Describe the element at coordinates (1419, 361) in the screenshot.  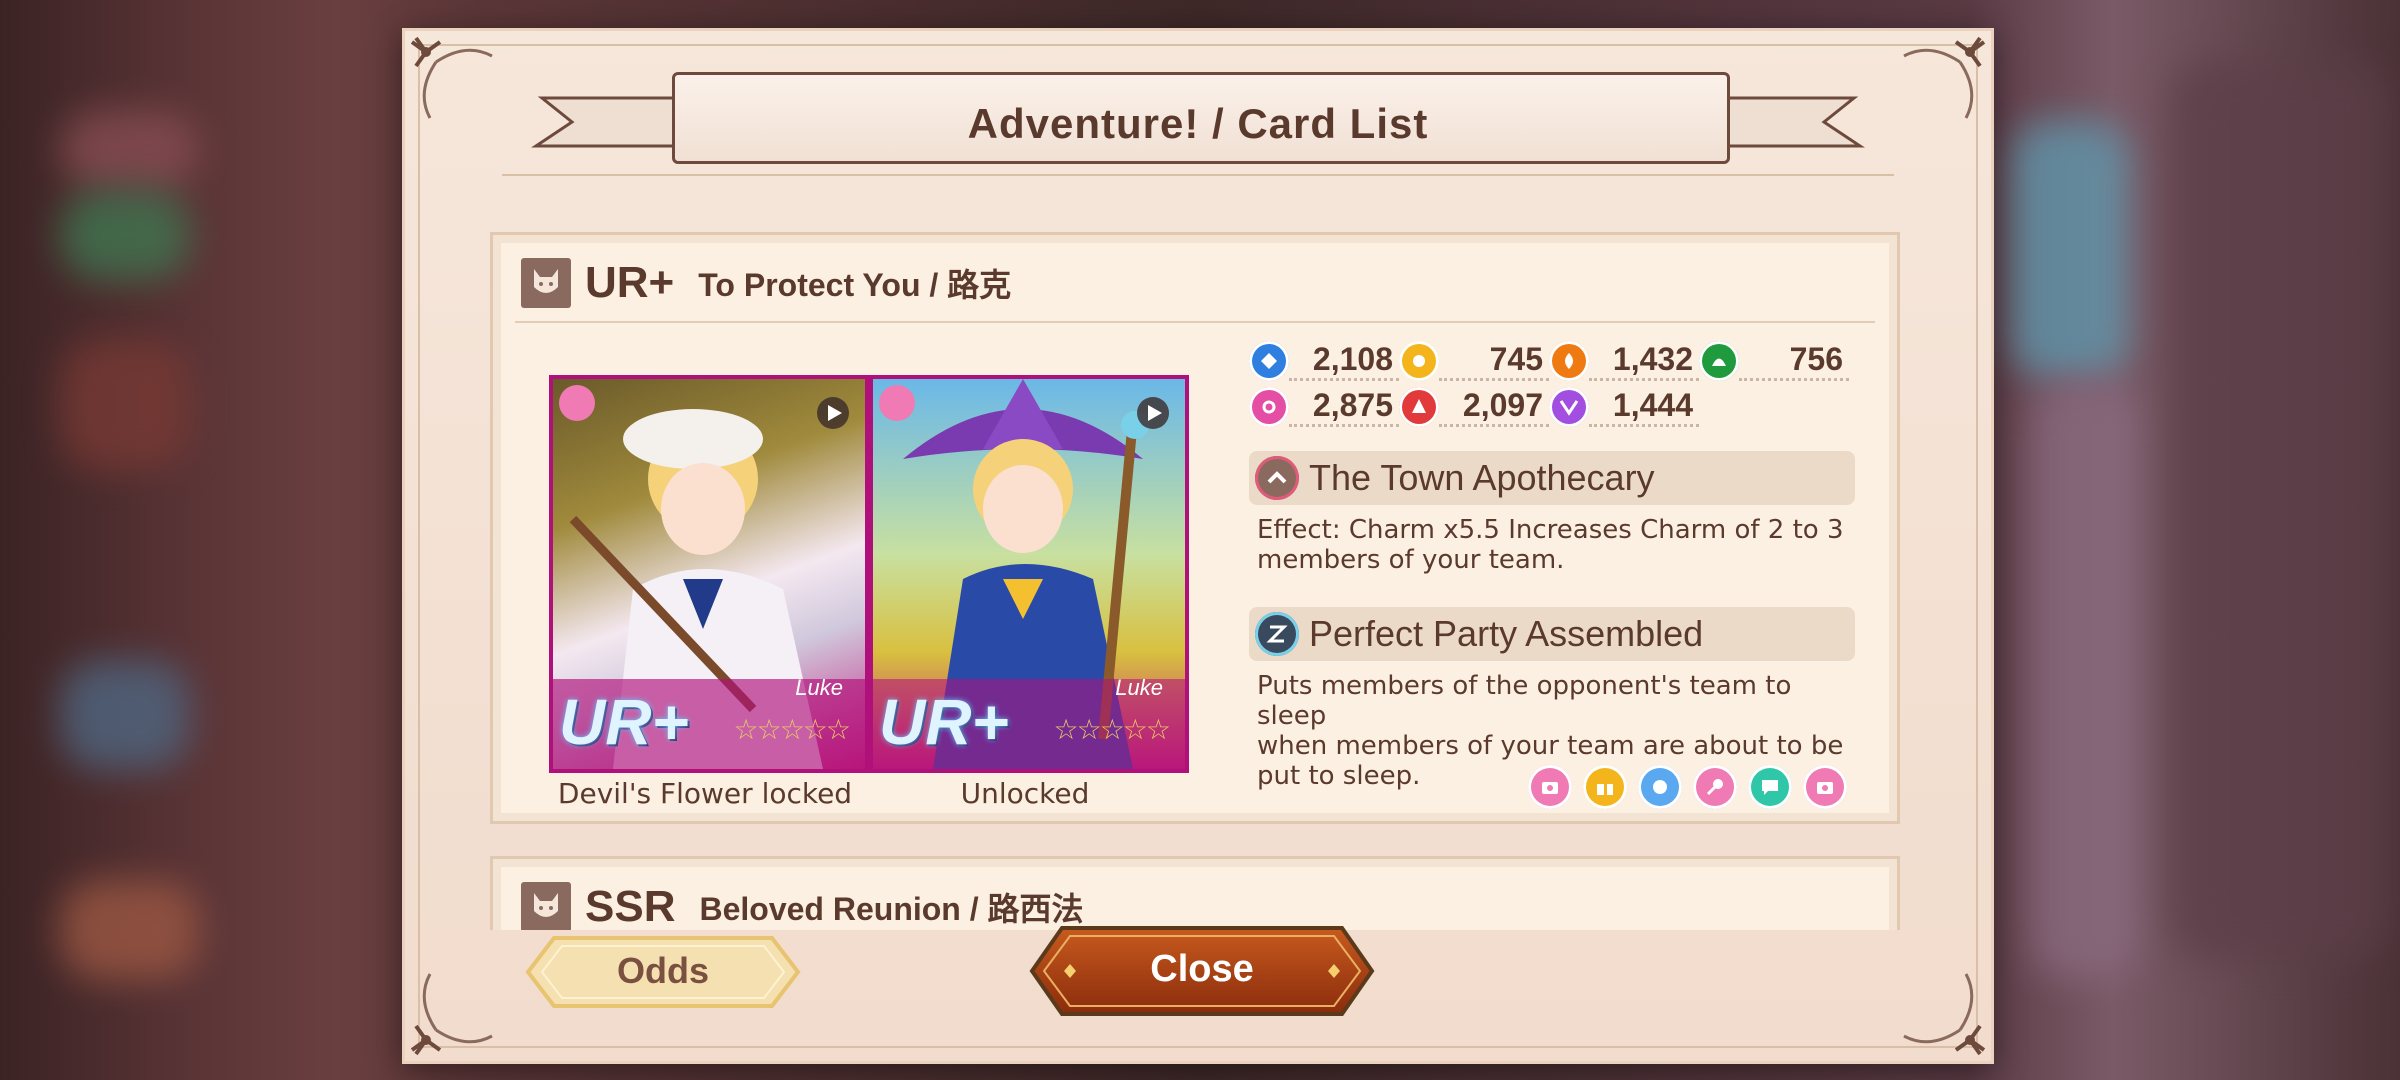
I see `yellow-sun-icon` at that location.